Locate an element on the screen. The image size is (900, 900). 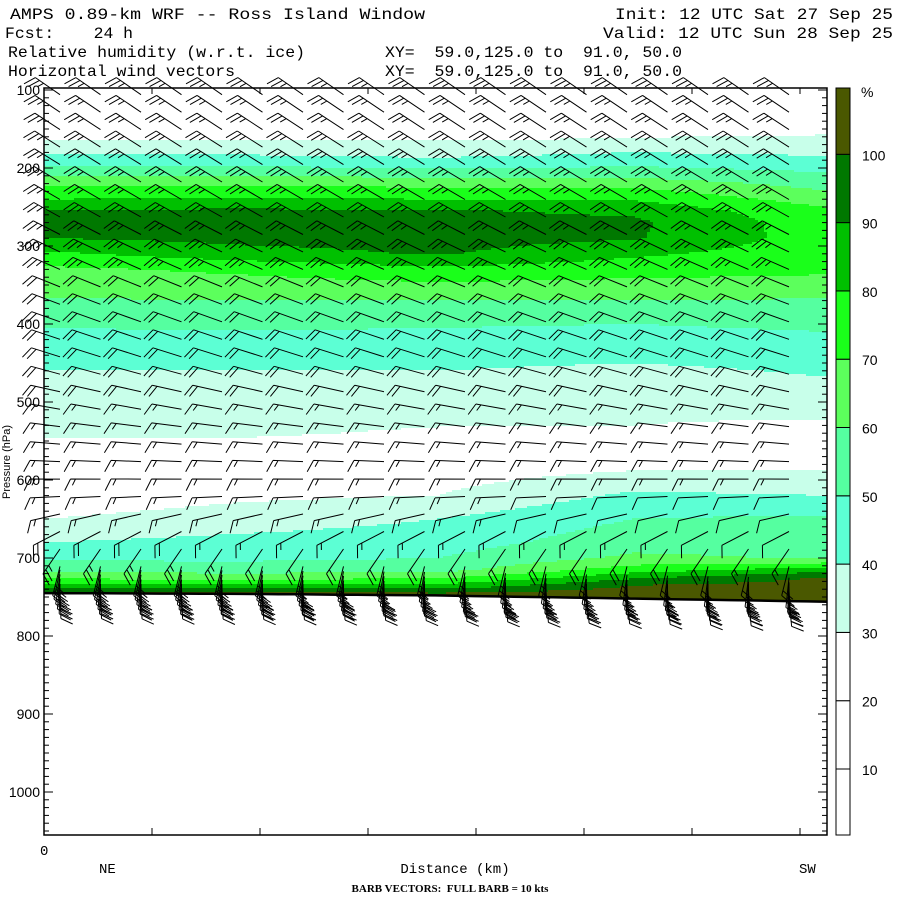
colorbar-label: 50 is located at coordinates (870, 497).